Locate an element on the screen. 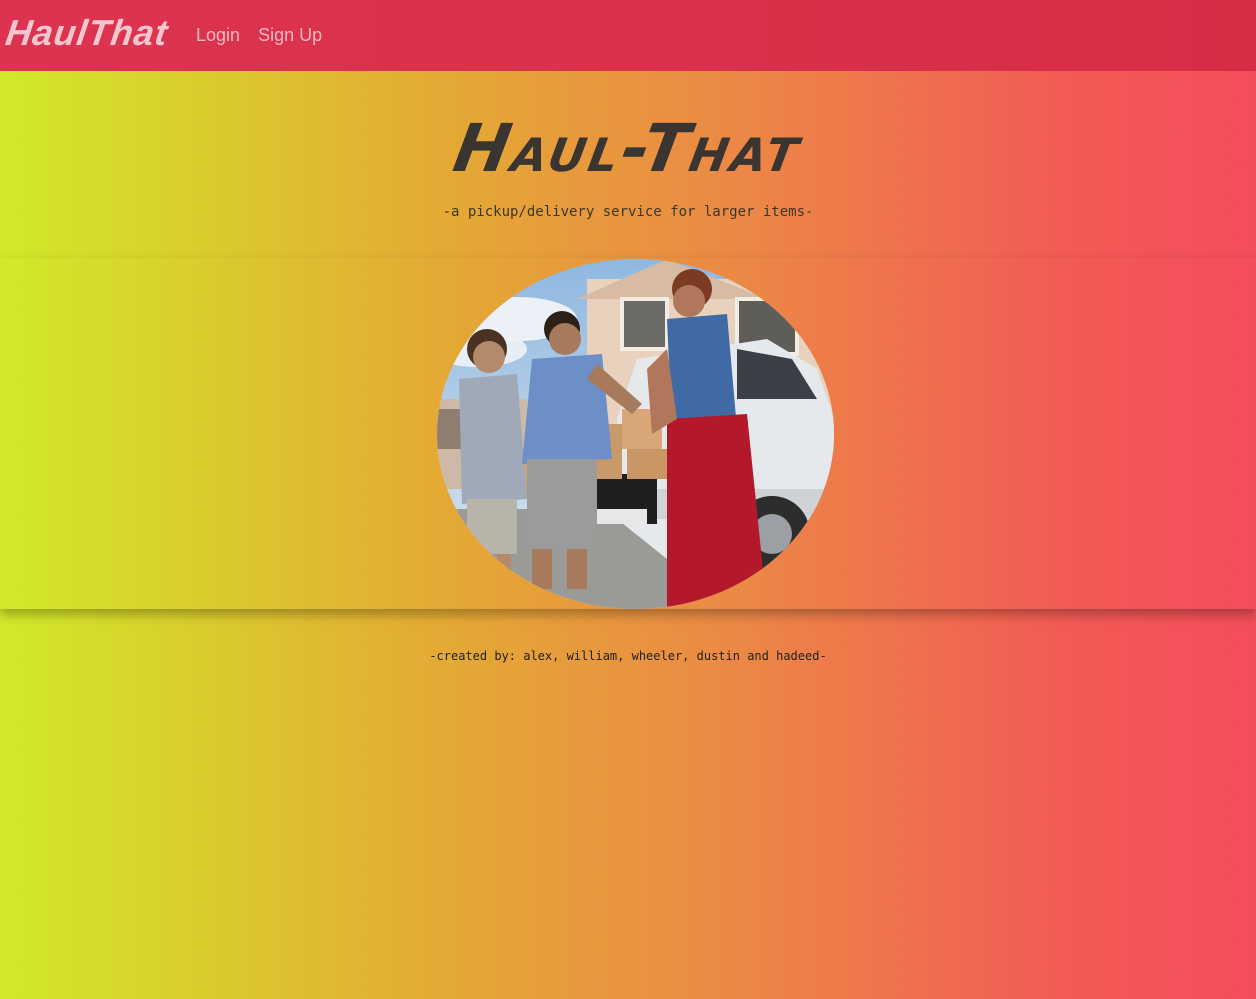  navbar: HaulThat Login Sign Up is located at coordinates (628, 35).